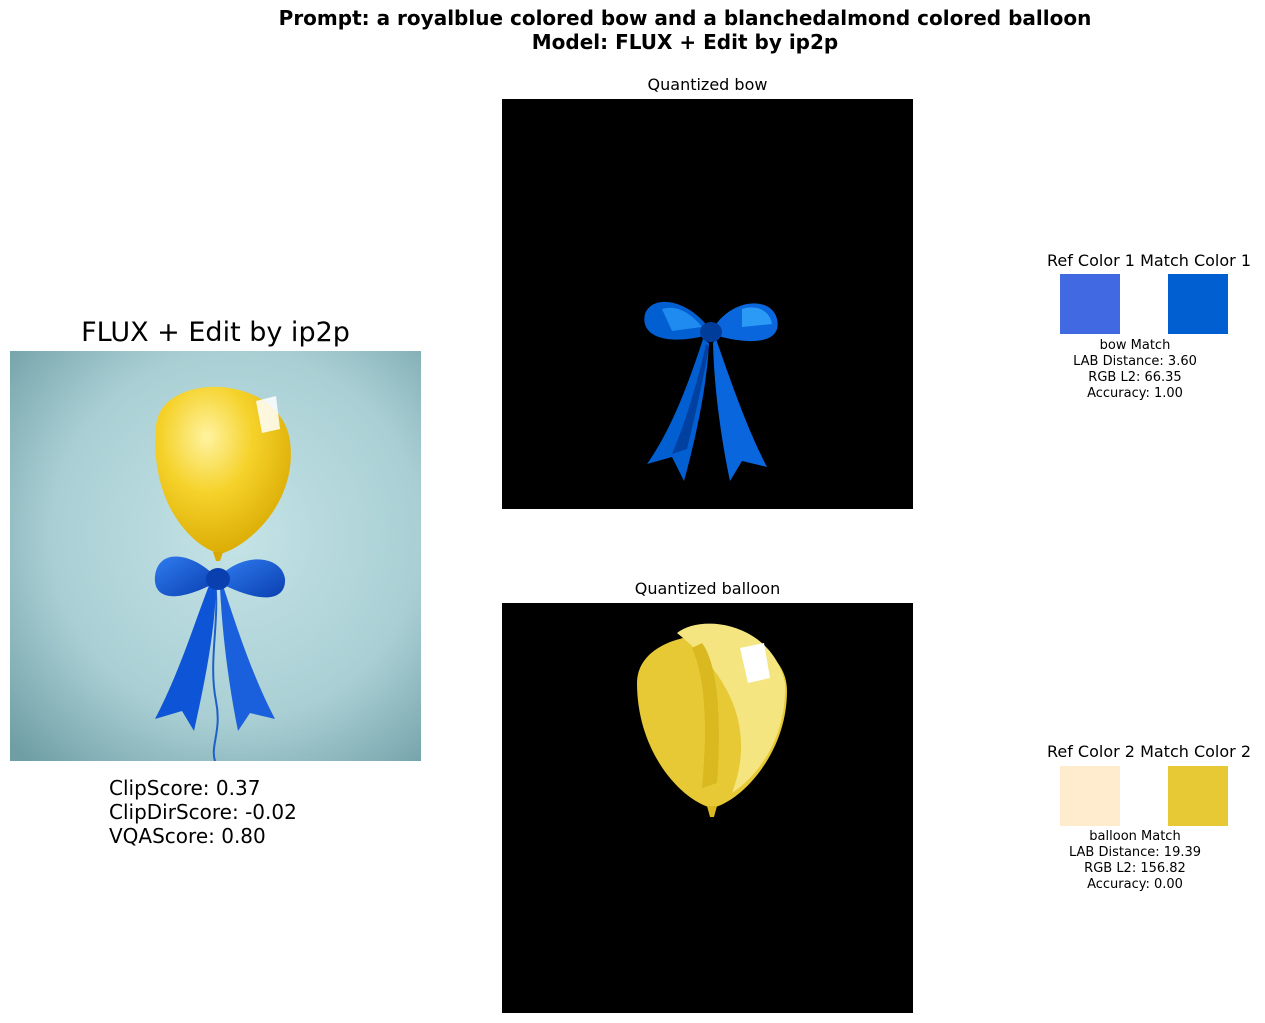 The image size is (1265, 1023). Describe the element at coordinates (685, 42) in the screenshot. I see `model-text: Model: FLUX + Edit by ip2p` at that location.